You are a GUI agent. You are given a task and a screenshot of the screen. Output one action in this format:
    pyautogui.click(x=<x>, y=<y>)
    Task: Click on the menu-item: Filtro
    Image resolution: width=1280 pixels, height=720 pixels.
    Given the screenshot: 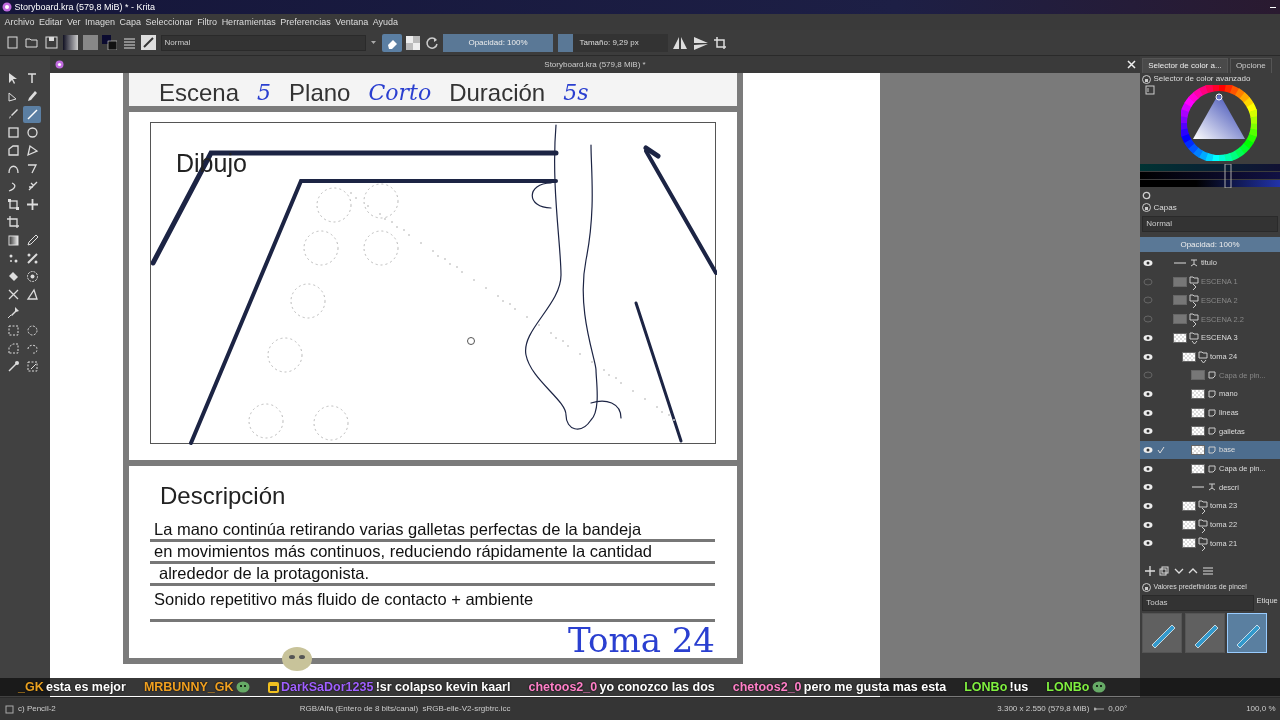 What is the action you would take?
    pyautogui.click(x=207, y=22)
    